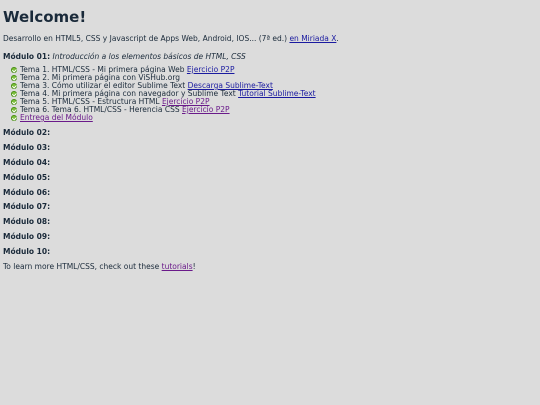 This screenshot has height=405, width=540. I want to click on tutorials-link: tutorials, so click(177, 266).